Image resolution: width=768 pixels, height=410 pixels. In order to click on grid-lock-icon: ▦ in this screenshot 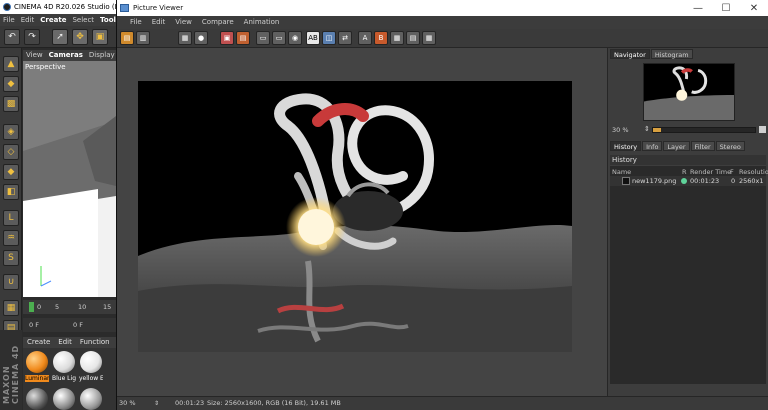, I will do `click(11, 308)`.